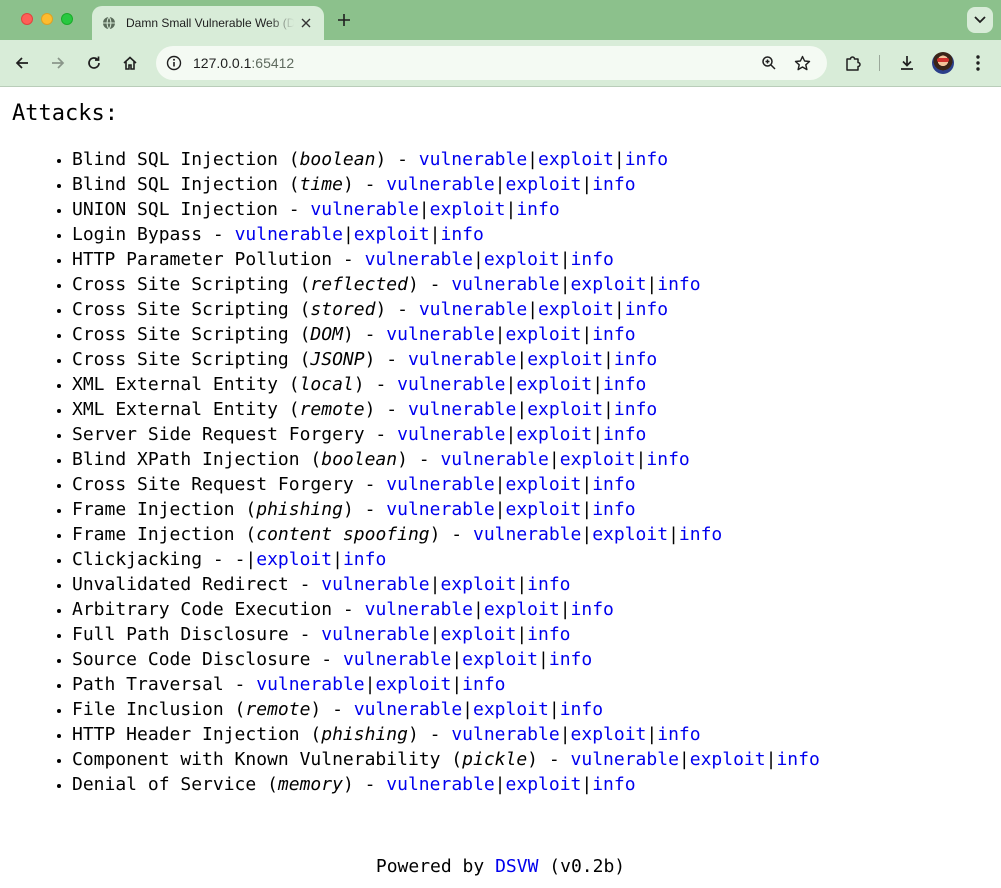 The image size is (1001, 888). Describe the element at coordinates (22, 63) in the screenshot. I see `back-arrow-icon` at that location.